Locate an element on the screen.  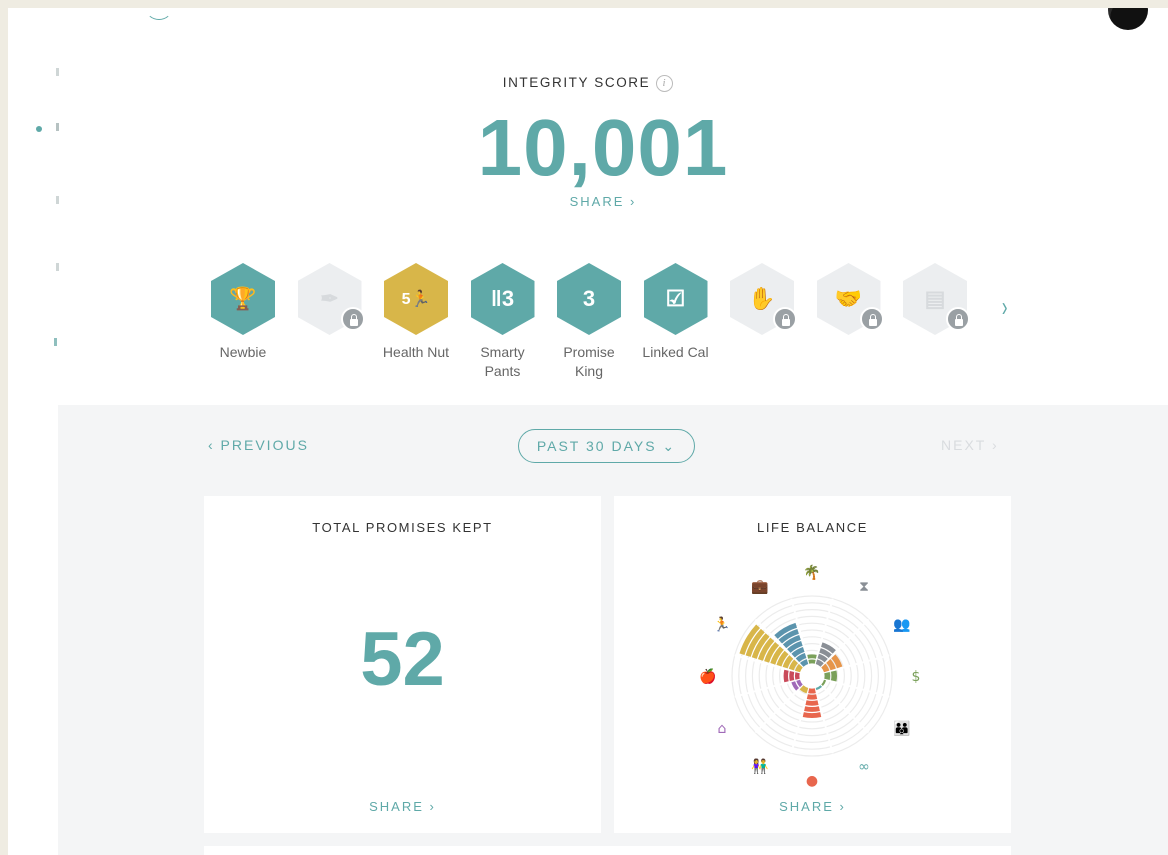
badge-health-nut: 5🏃 Health Nut is located at coordinates (416, 312).